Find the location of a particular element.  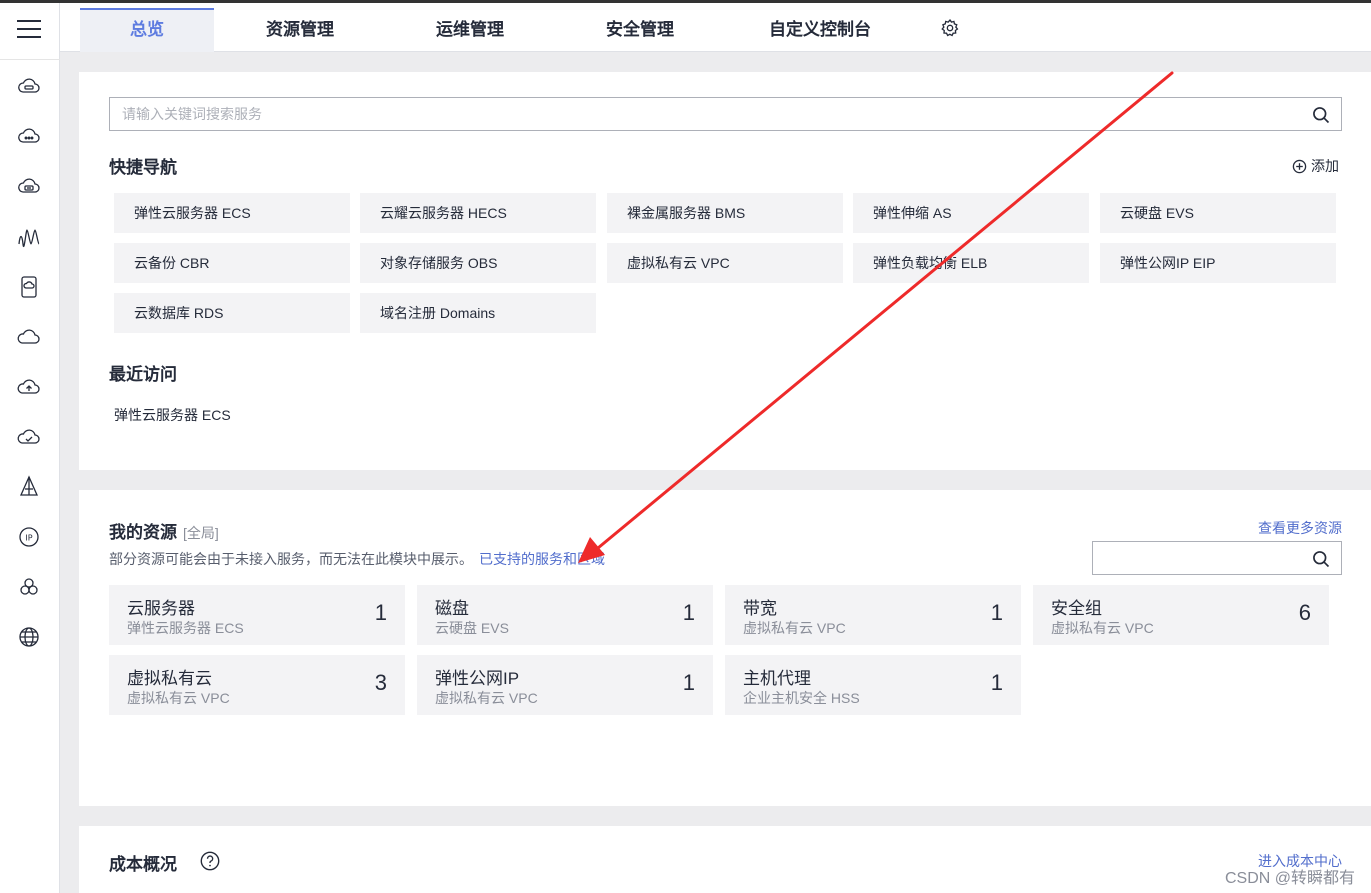

quick-nav-item: 云数据库 RDS is located at coordinates (232, 313).